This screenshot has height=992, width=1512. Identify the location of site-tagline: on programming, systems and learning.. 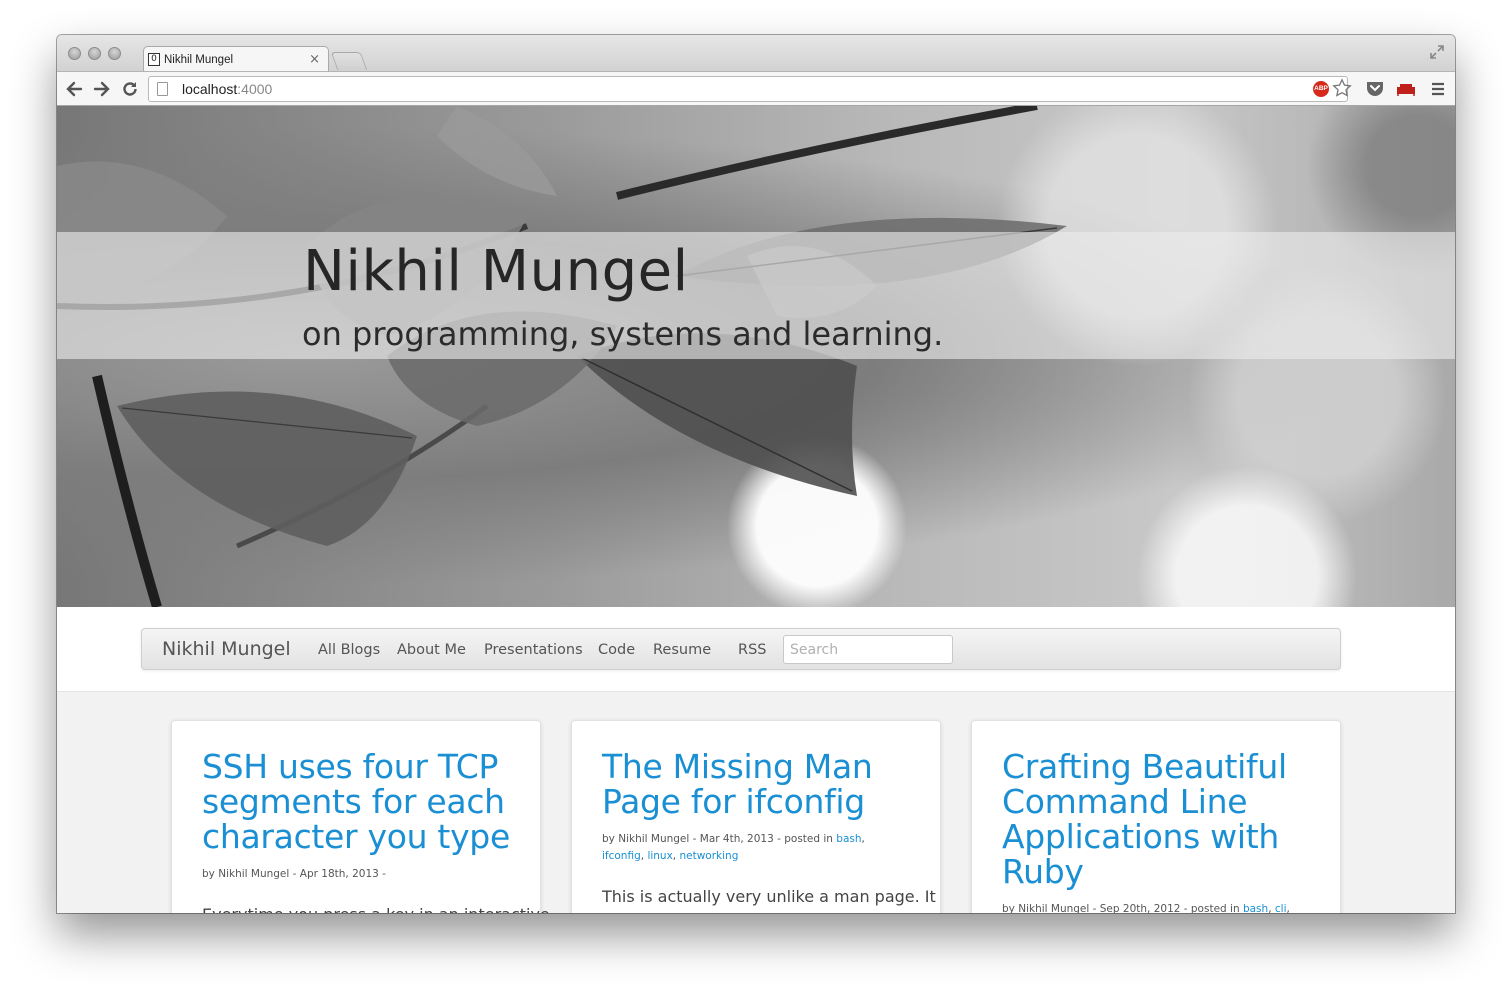
(623, 334).